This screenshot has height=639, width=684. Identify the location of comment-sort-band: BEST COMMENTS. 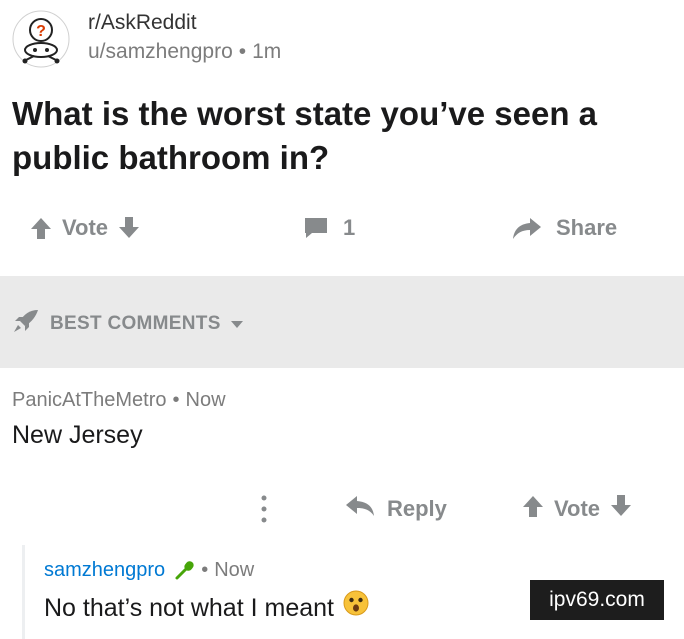
(342, 322).